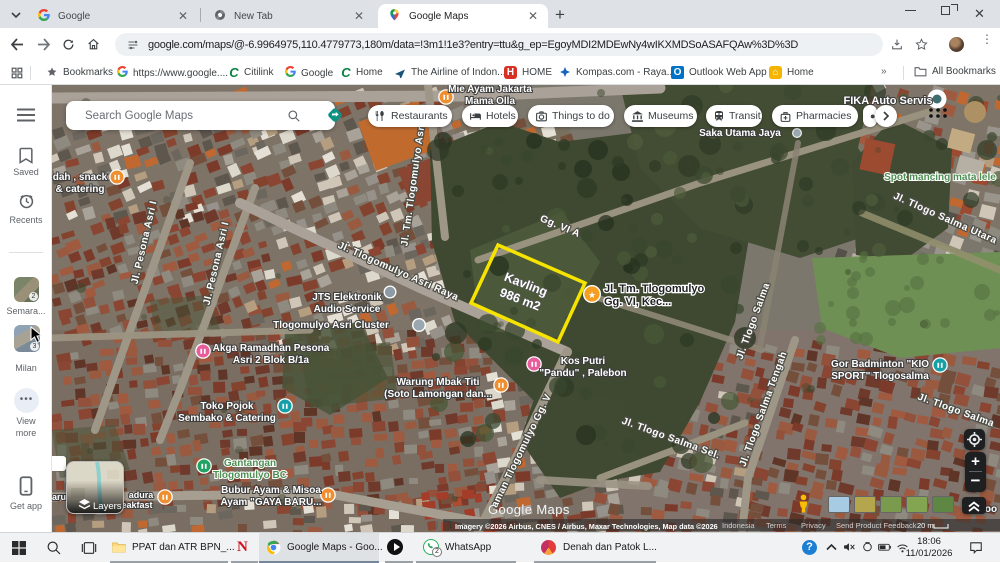 This screenshot has width=1000, height=563. Describe the element at coordinates (271, 490) in the screenshot. I see `svg-text: Bubur Ayam & Misoa` at that location.